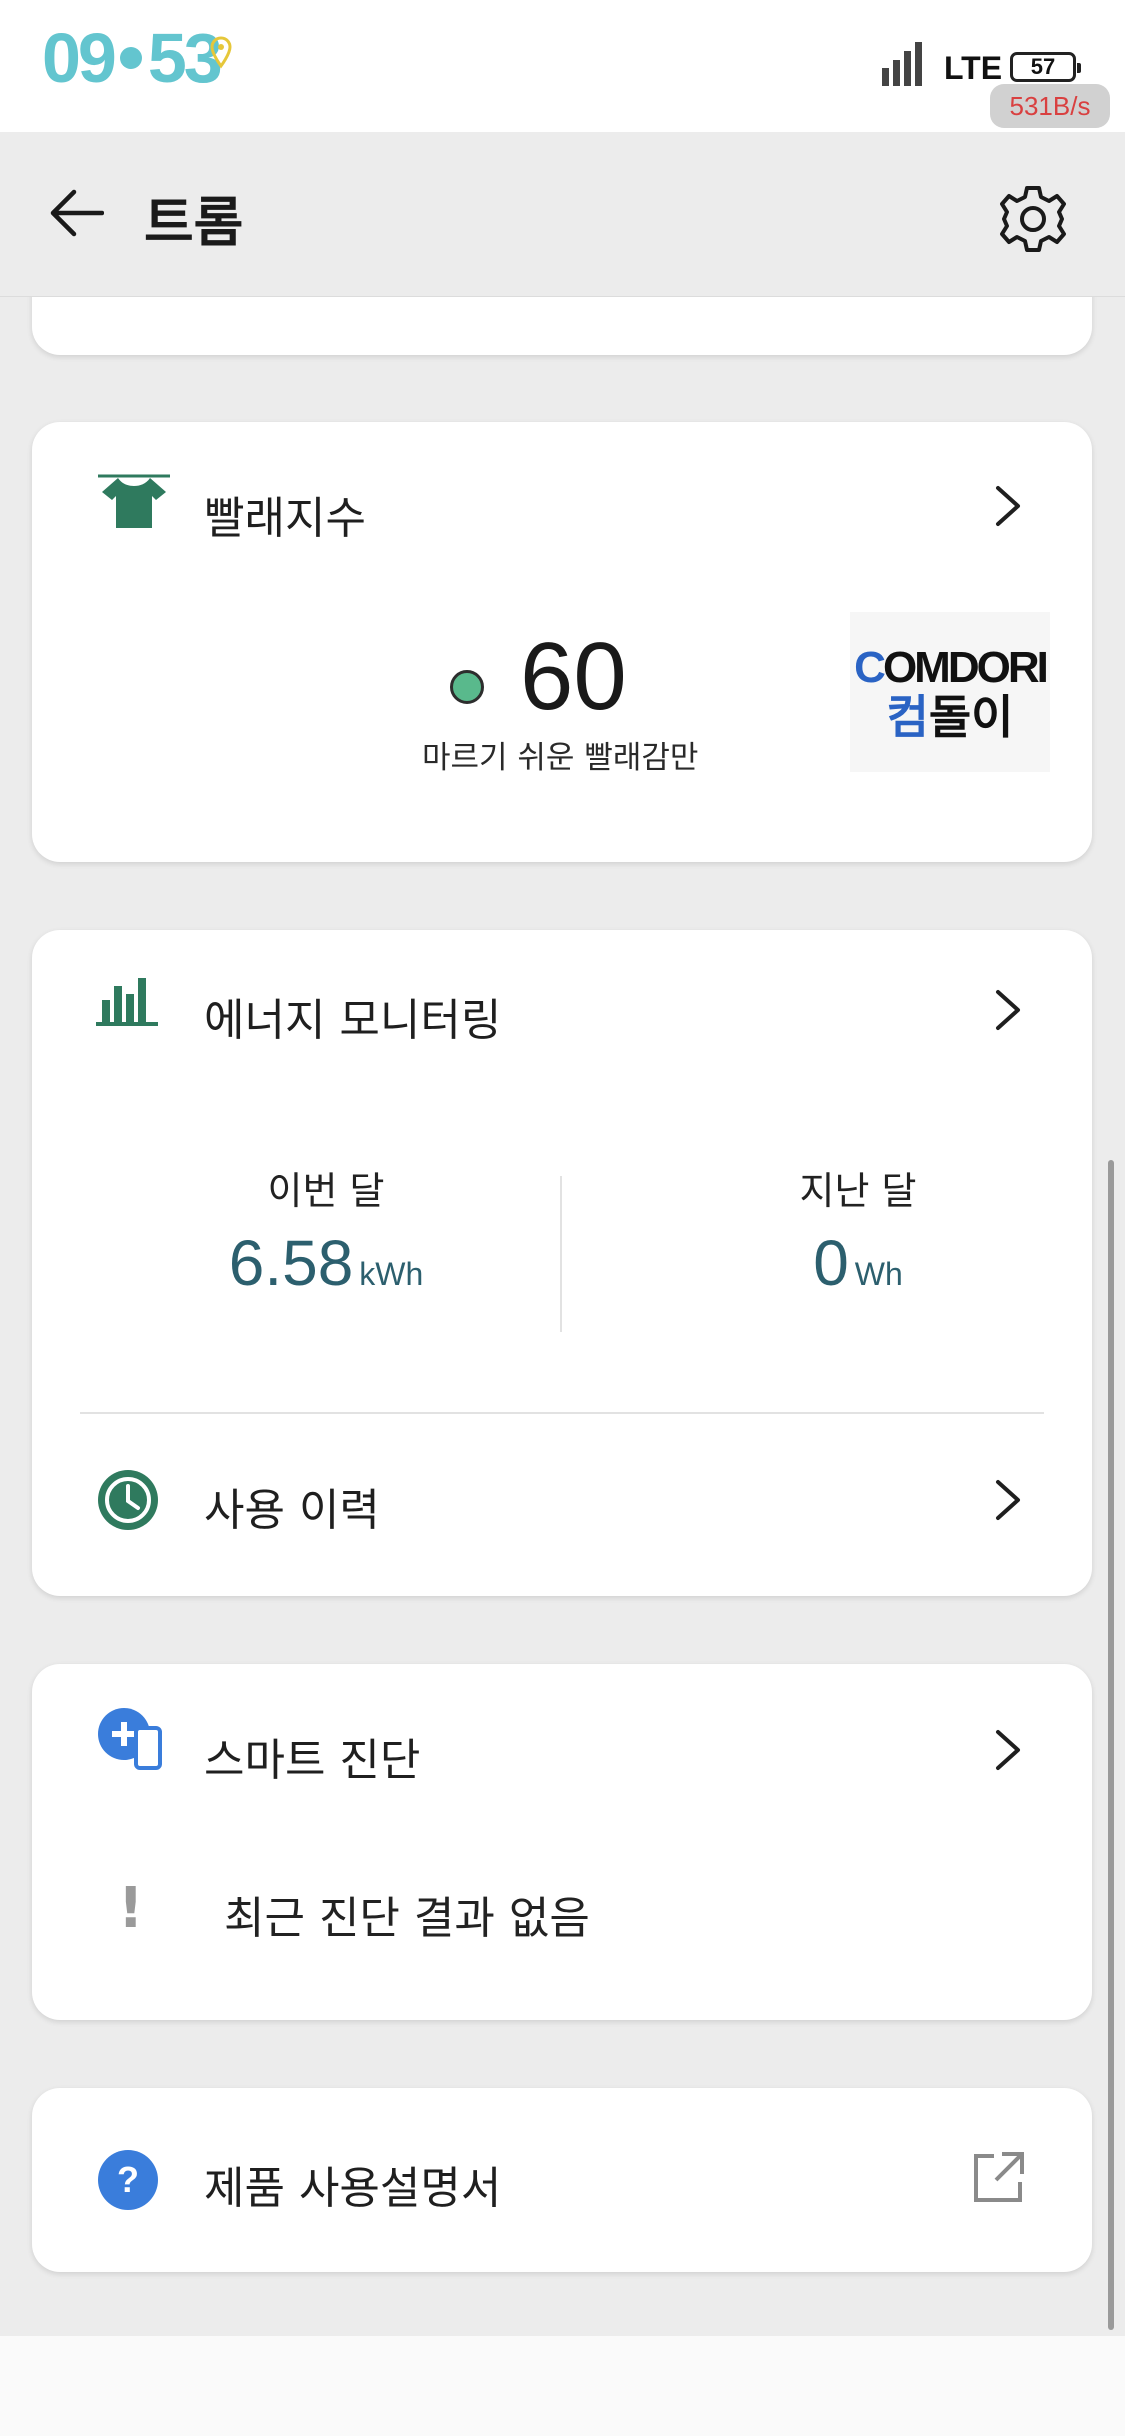 The image size is (1125, 2436). I want to click on laundry-status-dot, so click(467, 687).